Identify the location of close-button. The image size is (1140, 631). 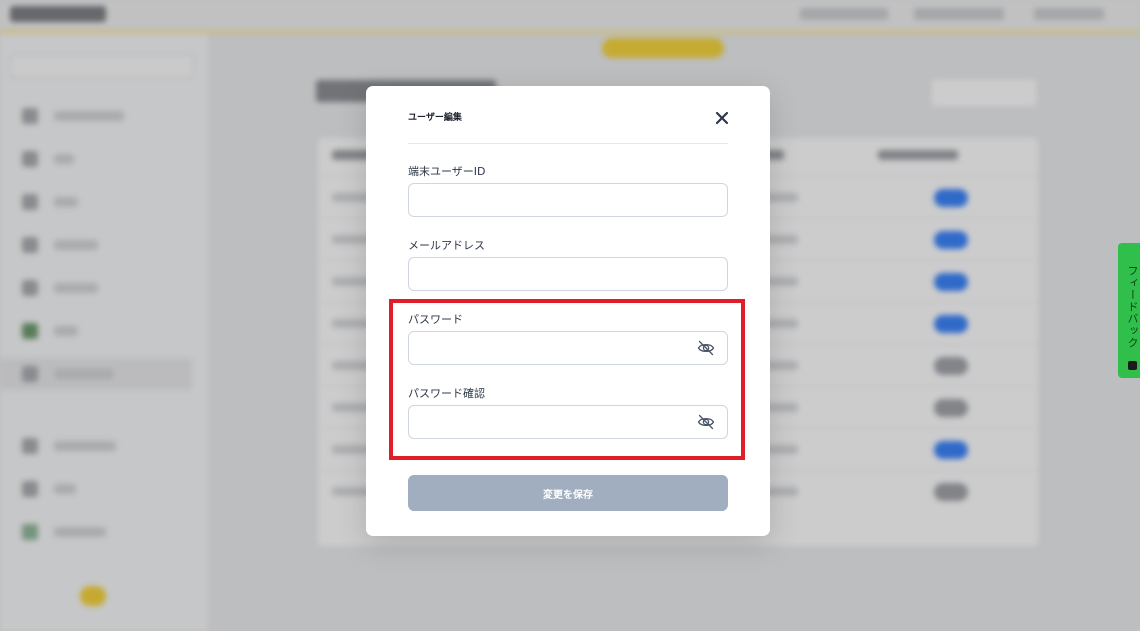
(722, 118).